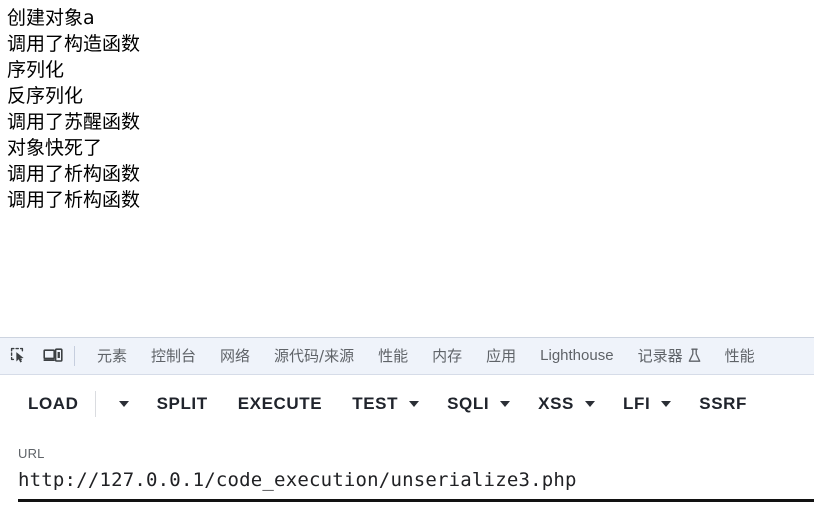  Describe the element at coordinates (636, 404) in the screenshot. I see `lfi-button: LFI` at that location.